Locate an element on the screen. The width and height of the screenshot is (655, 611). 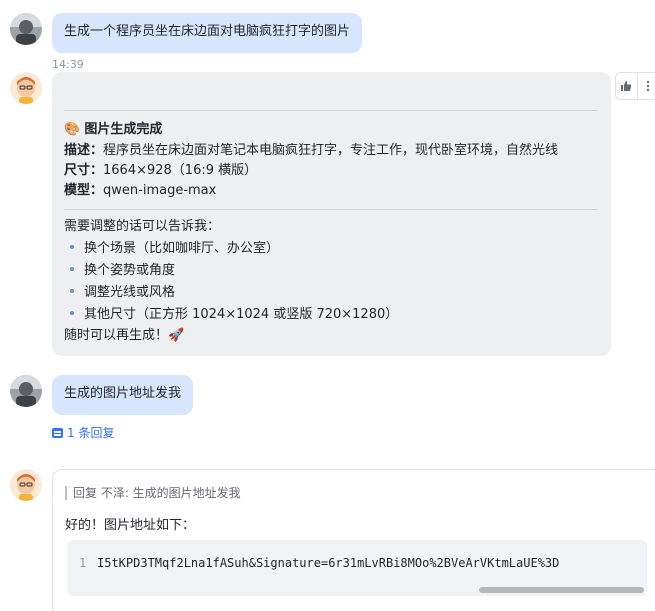
palette-icon: 🎨 is located at coordinates (72, 129).